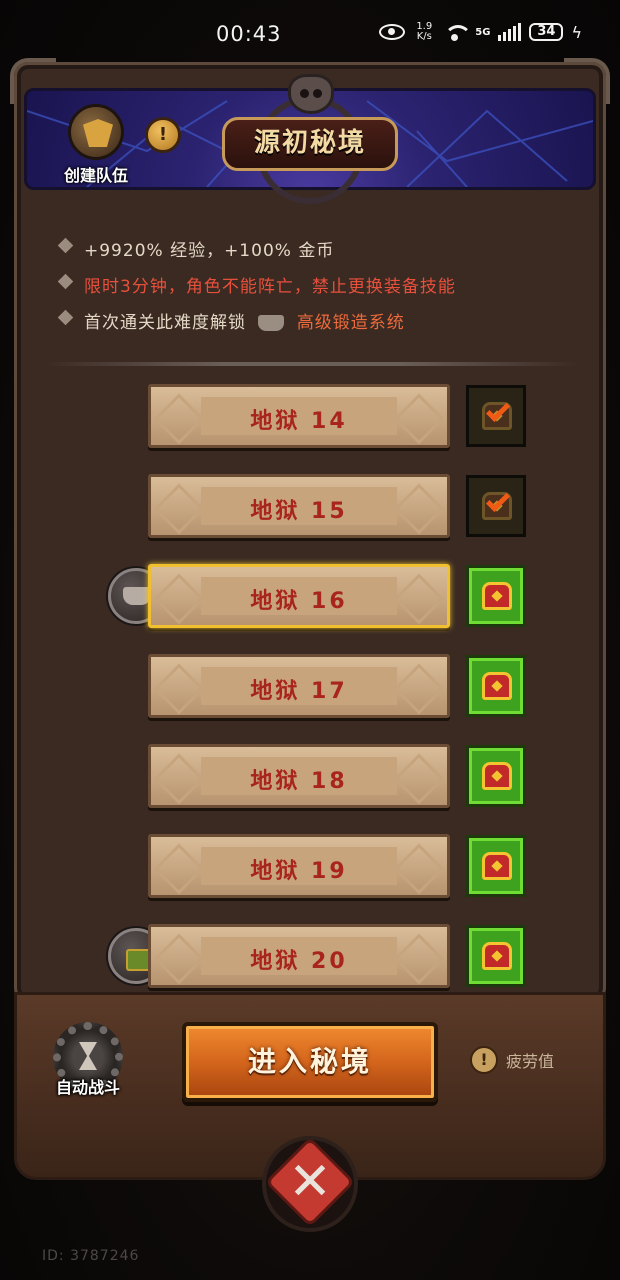  I want to click on network-type: 5G, so click(483, 32).